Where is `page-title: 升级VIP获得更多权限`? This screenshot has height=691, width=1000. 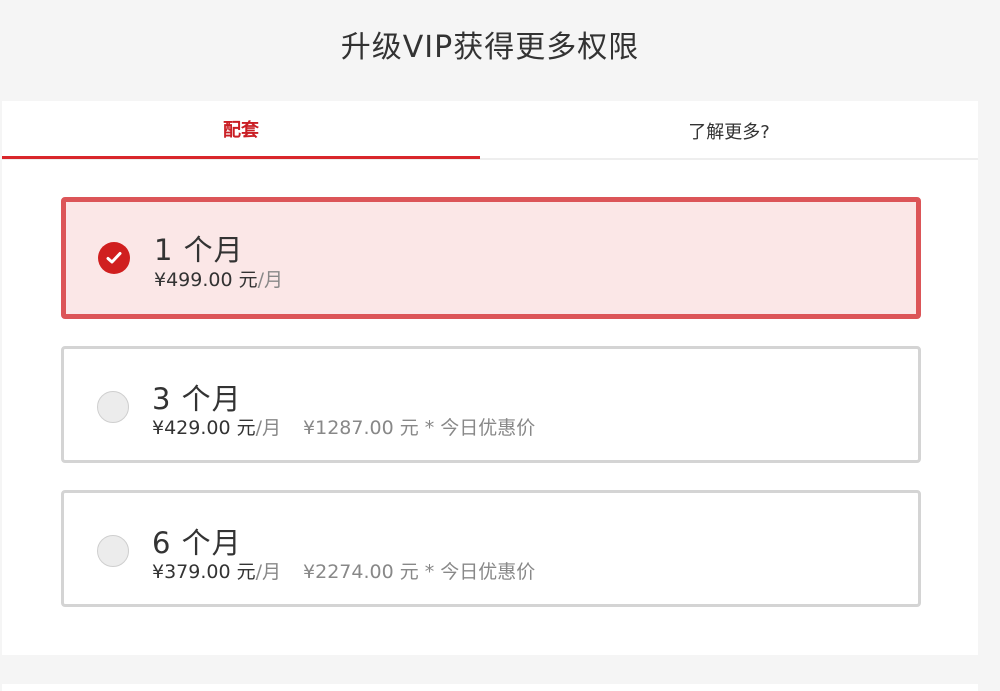
page-title: 升级VIP获得更多权限 is located at coordinates (490, 47).